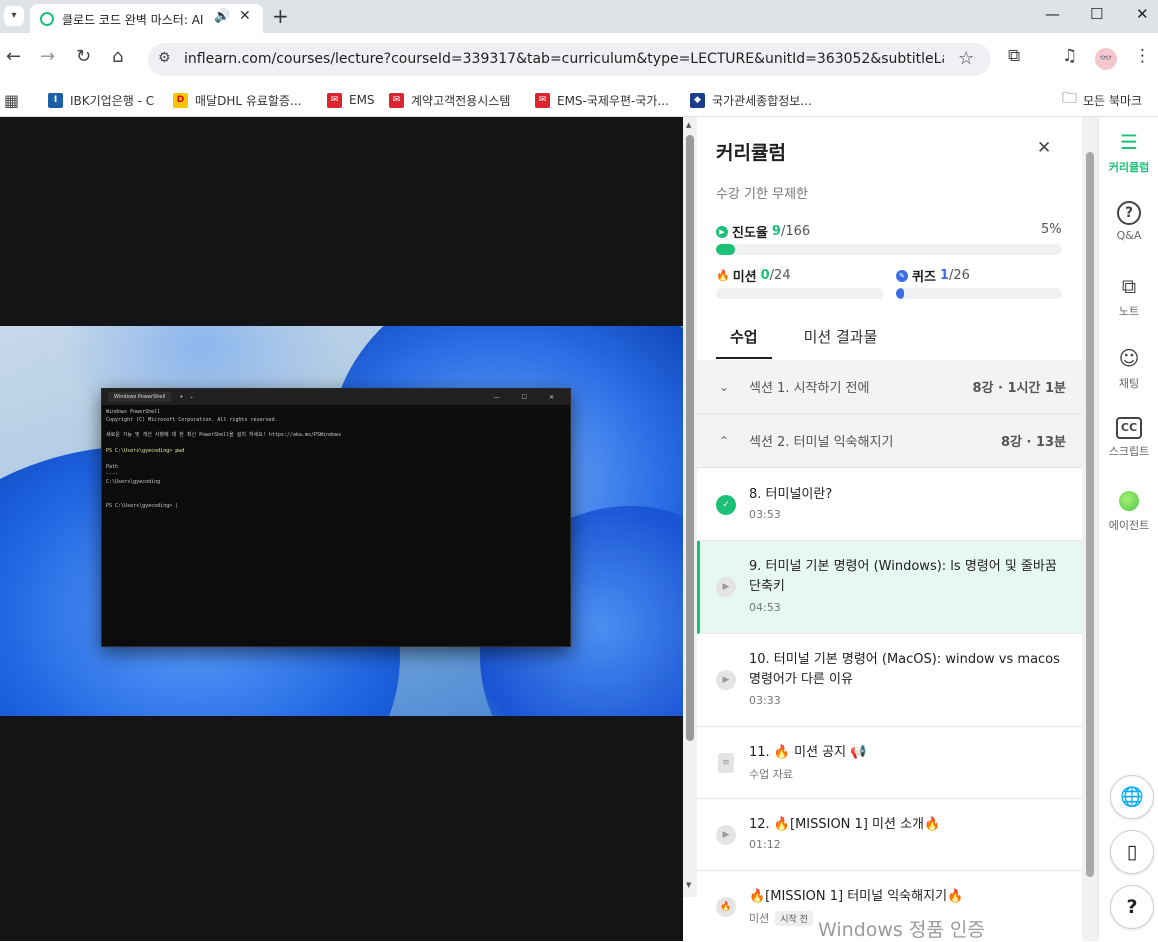 The image size is (1158, 942). What do you see at coordinates (133, 20) in the screenshot?
I see `tab-title: 클로드 코드 완벽 마스터: AI` at bounding box center [133, 20].